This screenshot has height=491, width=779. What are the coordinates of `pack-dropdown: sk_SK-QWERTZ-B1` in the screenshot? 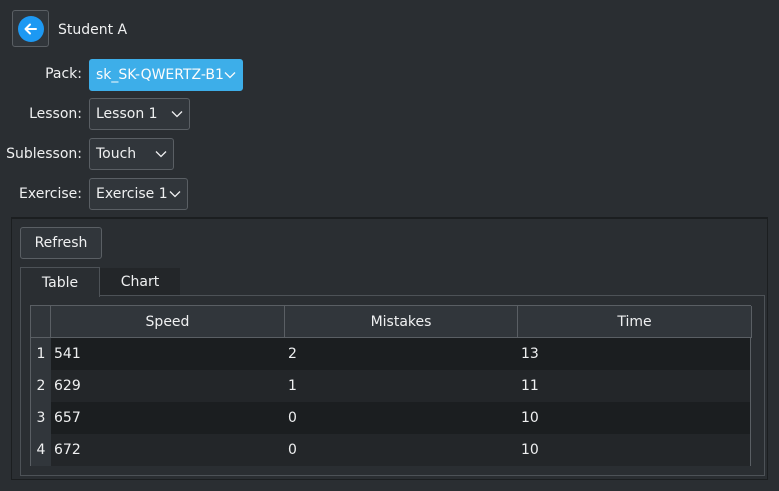 It's located at (166, 75).